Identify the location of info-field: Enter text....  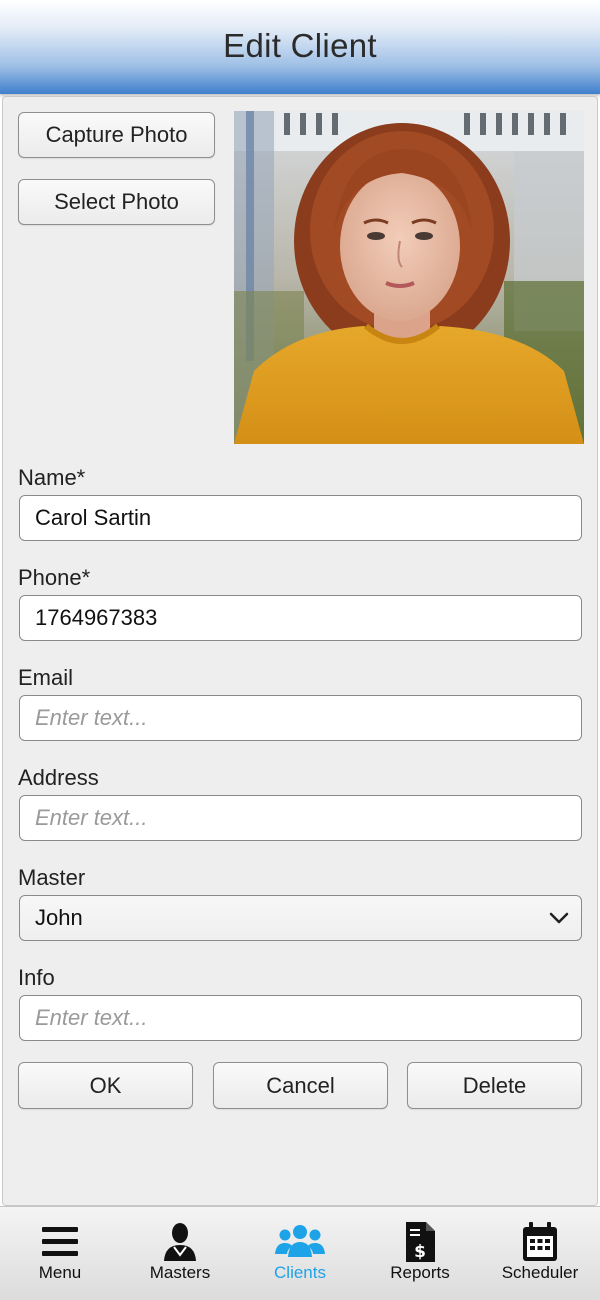
(300, 1018).